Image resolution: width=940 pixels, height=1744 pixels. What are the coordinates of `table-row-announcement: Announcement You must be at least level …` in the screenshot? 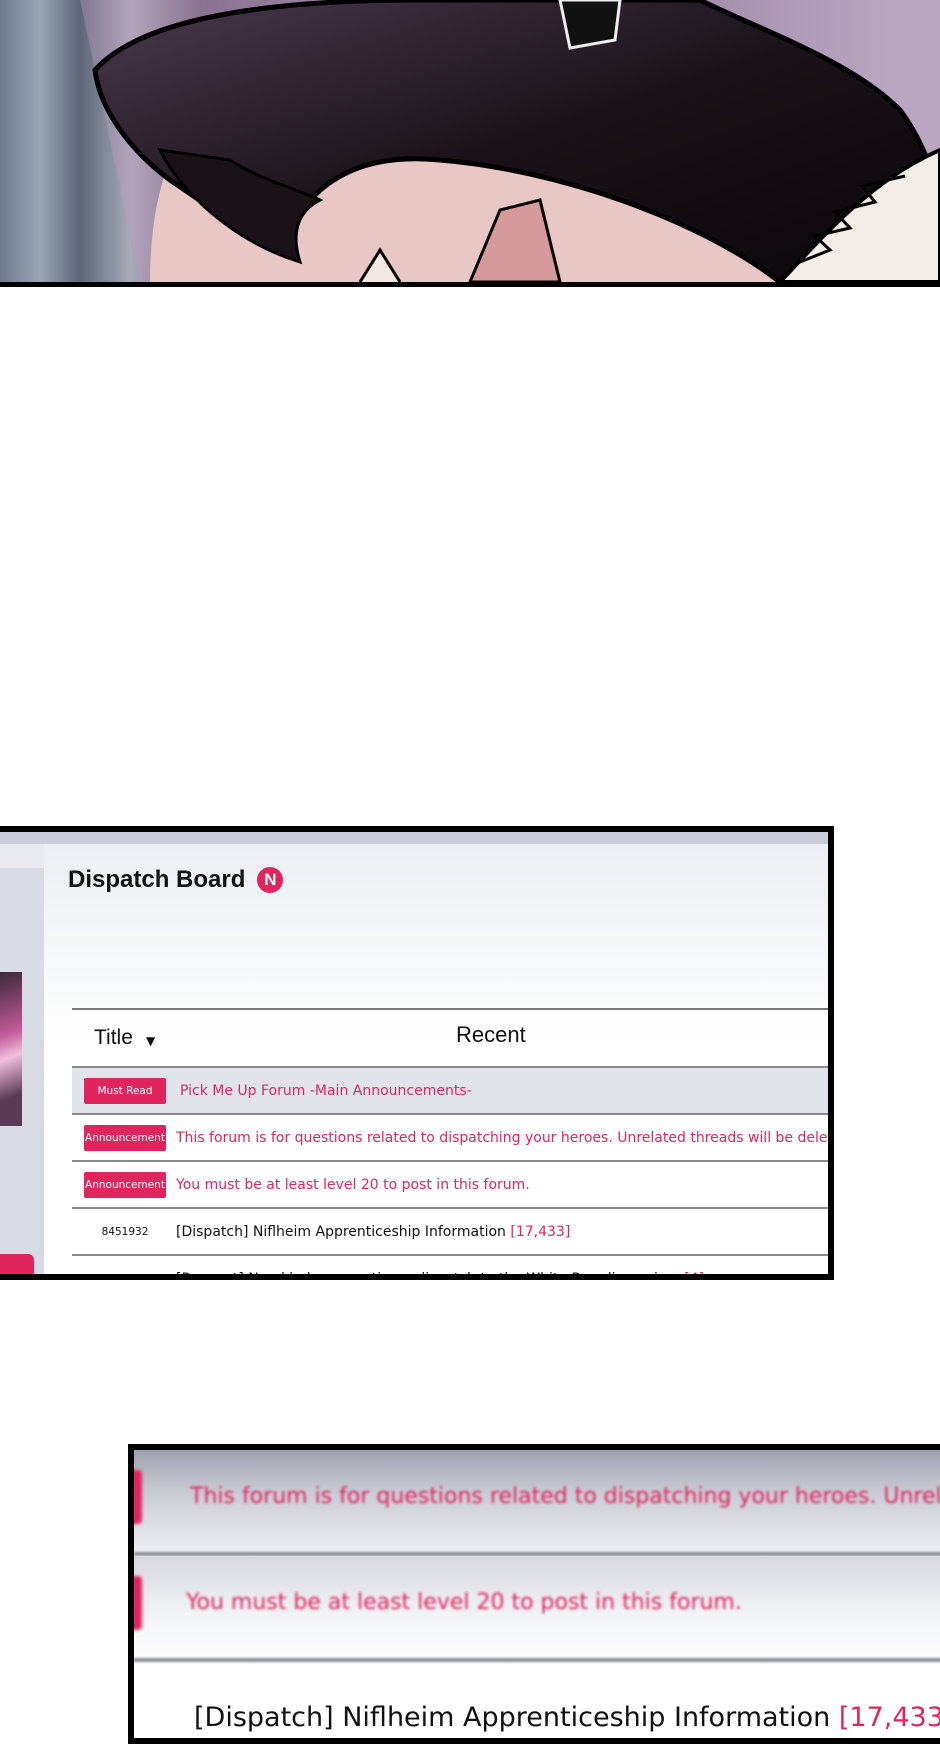 It's located at (450, 1183).